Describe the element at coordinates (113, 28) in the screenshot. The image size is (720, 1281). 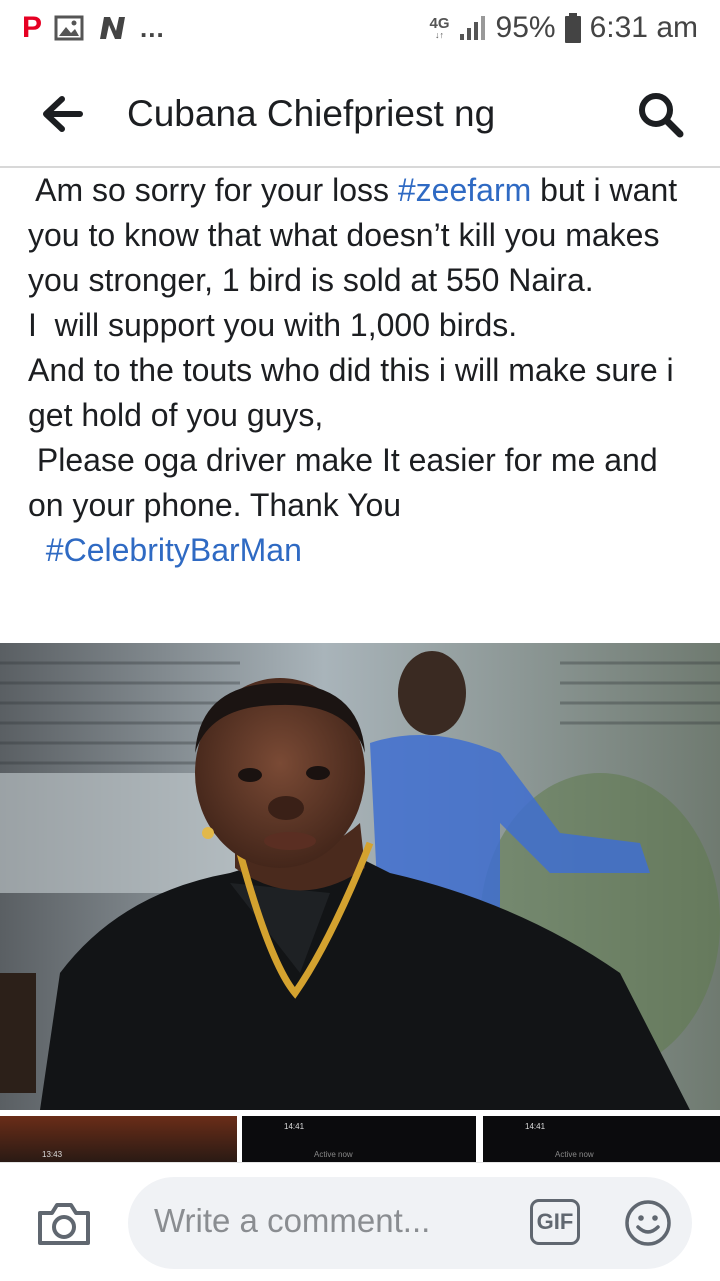
I see `n-app-icon` at that location.